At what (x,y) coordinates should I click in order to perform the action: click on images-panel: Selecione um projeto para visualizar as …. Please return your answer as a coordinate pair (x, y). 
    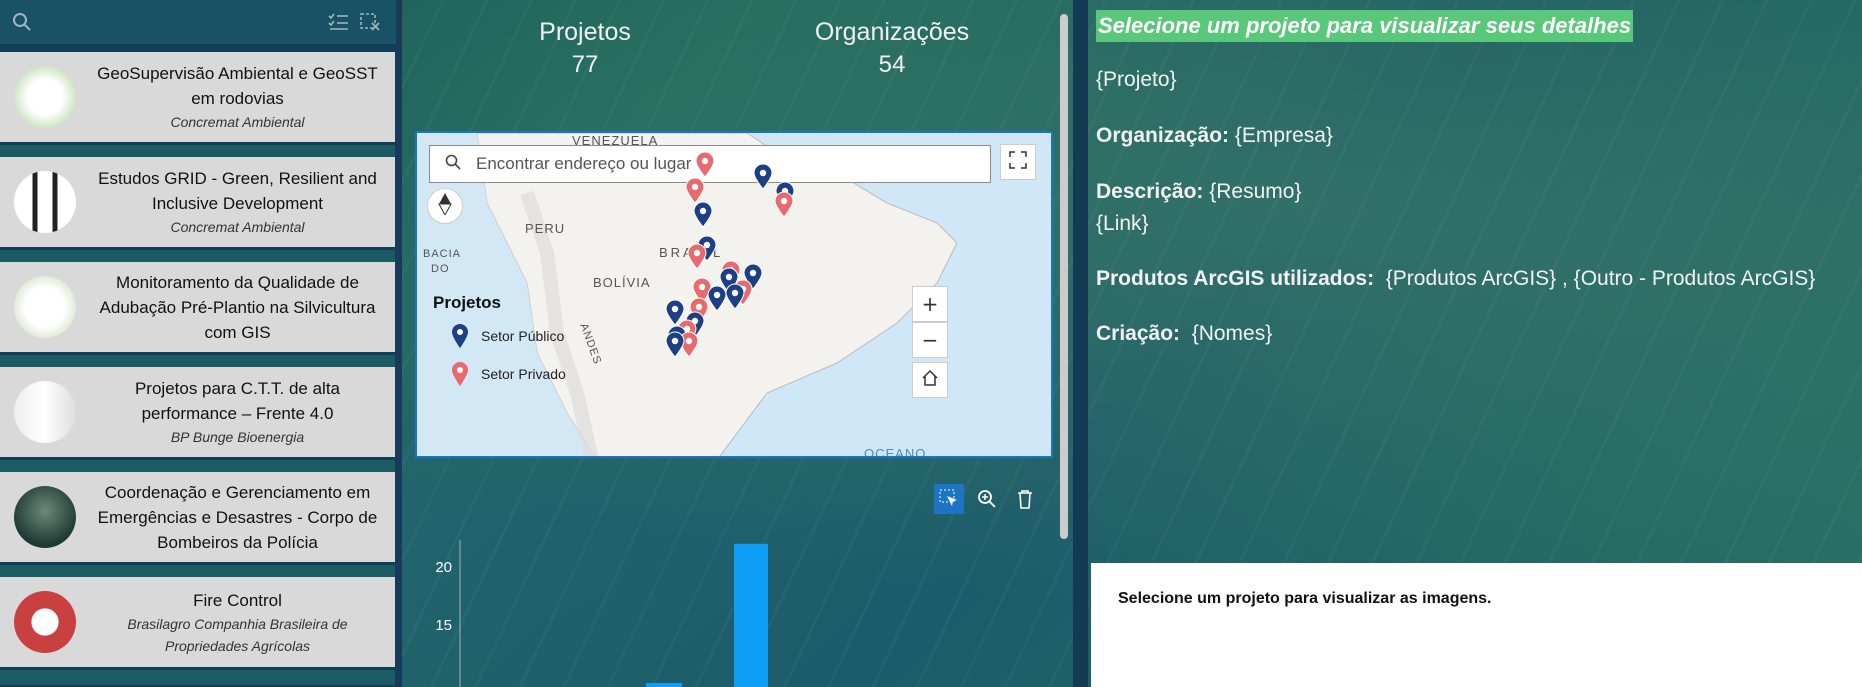
    Looking at the image, I should click on (1476, 625).